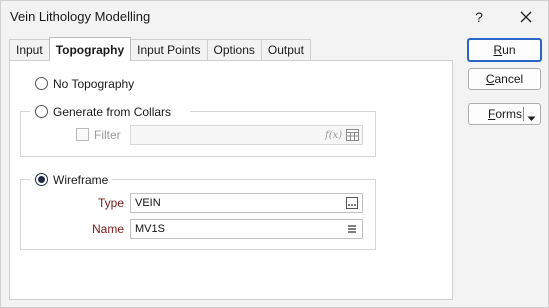 The image size is (549, 308). I want to click on tab-input-points: Input Points, so click(169, 50).